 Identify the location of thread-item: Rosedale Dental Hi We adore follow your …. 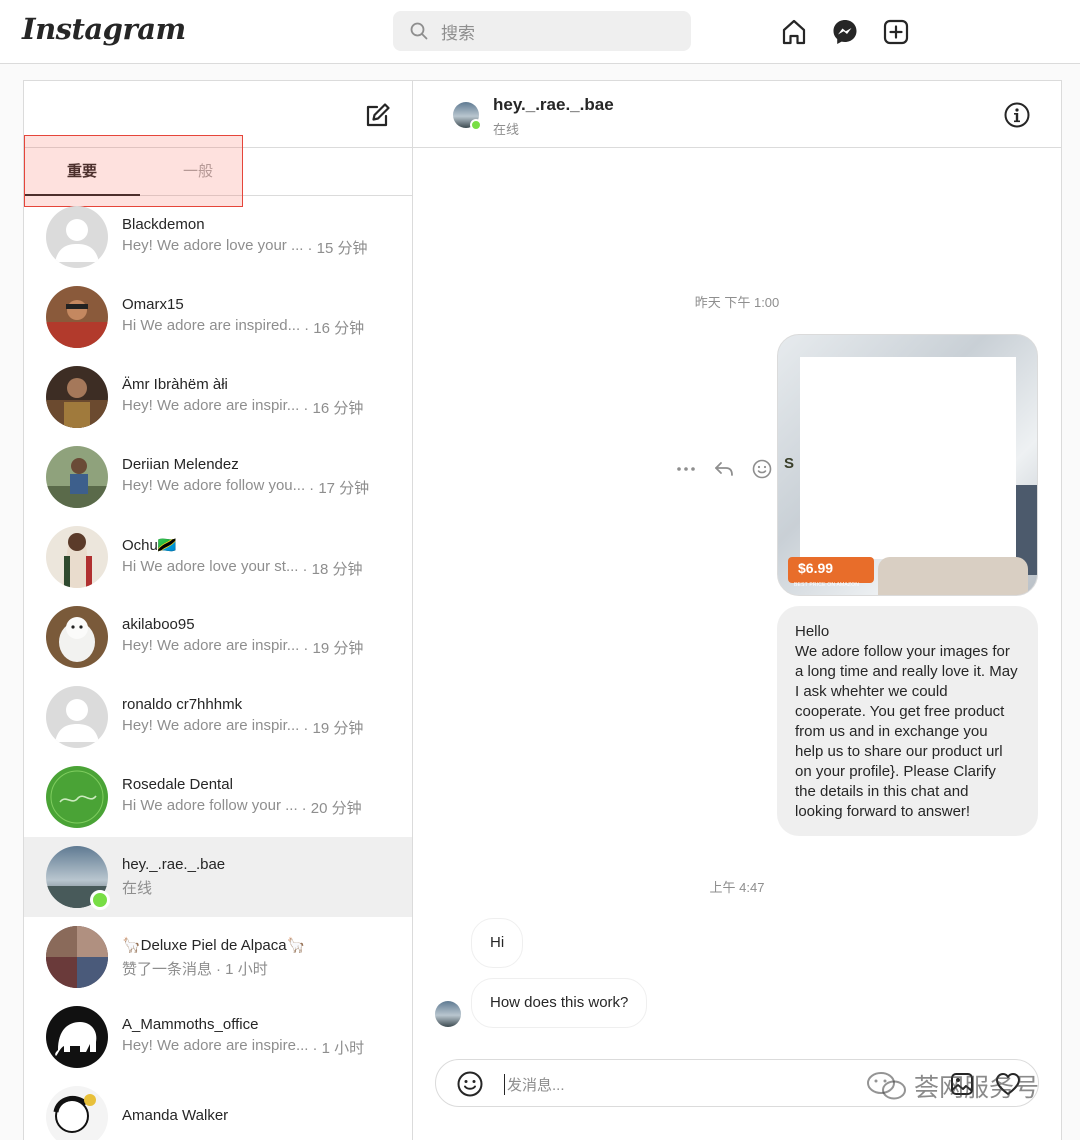
(218, 797).